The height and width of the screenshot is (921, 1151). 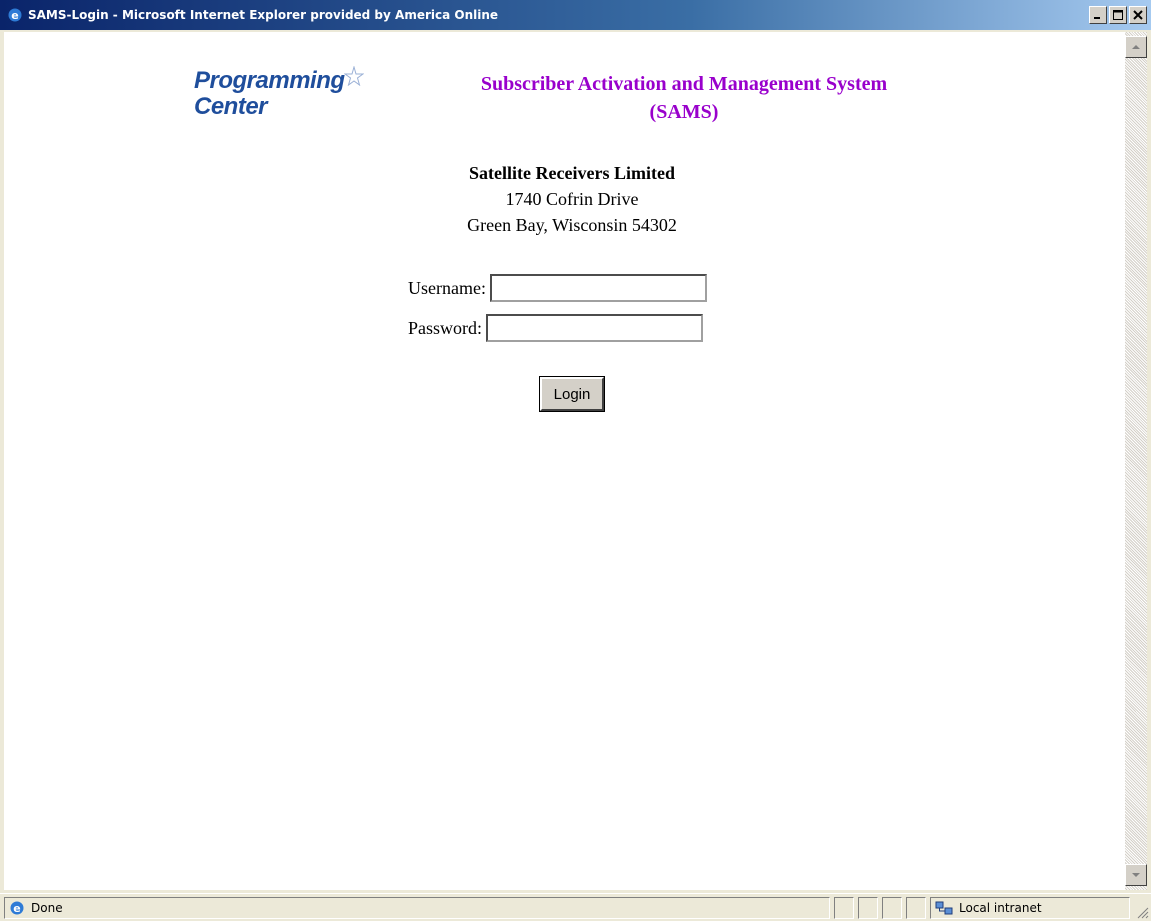 I want to click on password-row: Password:, so click(x=556, y=328).